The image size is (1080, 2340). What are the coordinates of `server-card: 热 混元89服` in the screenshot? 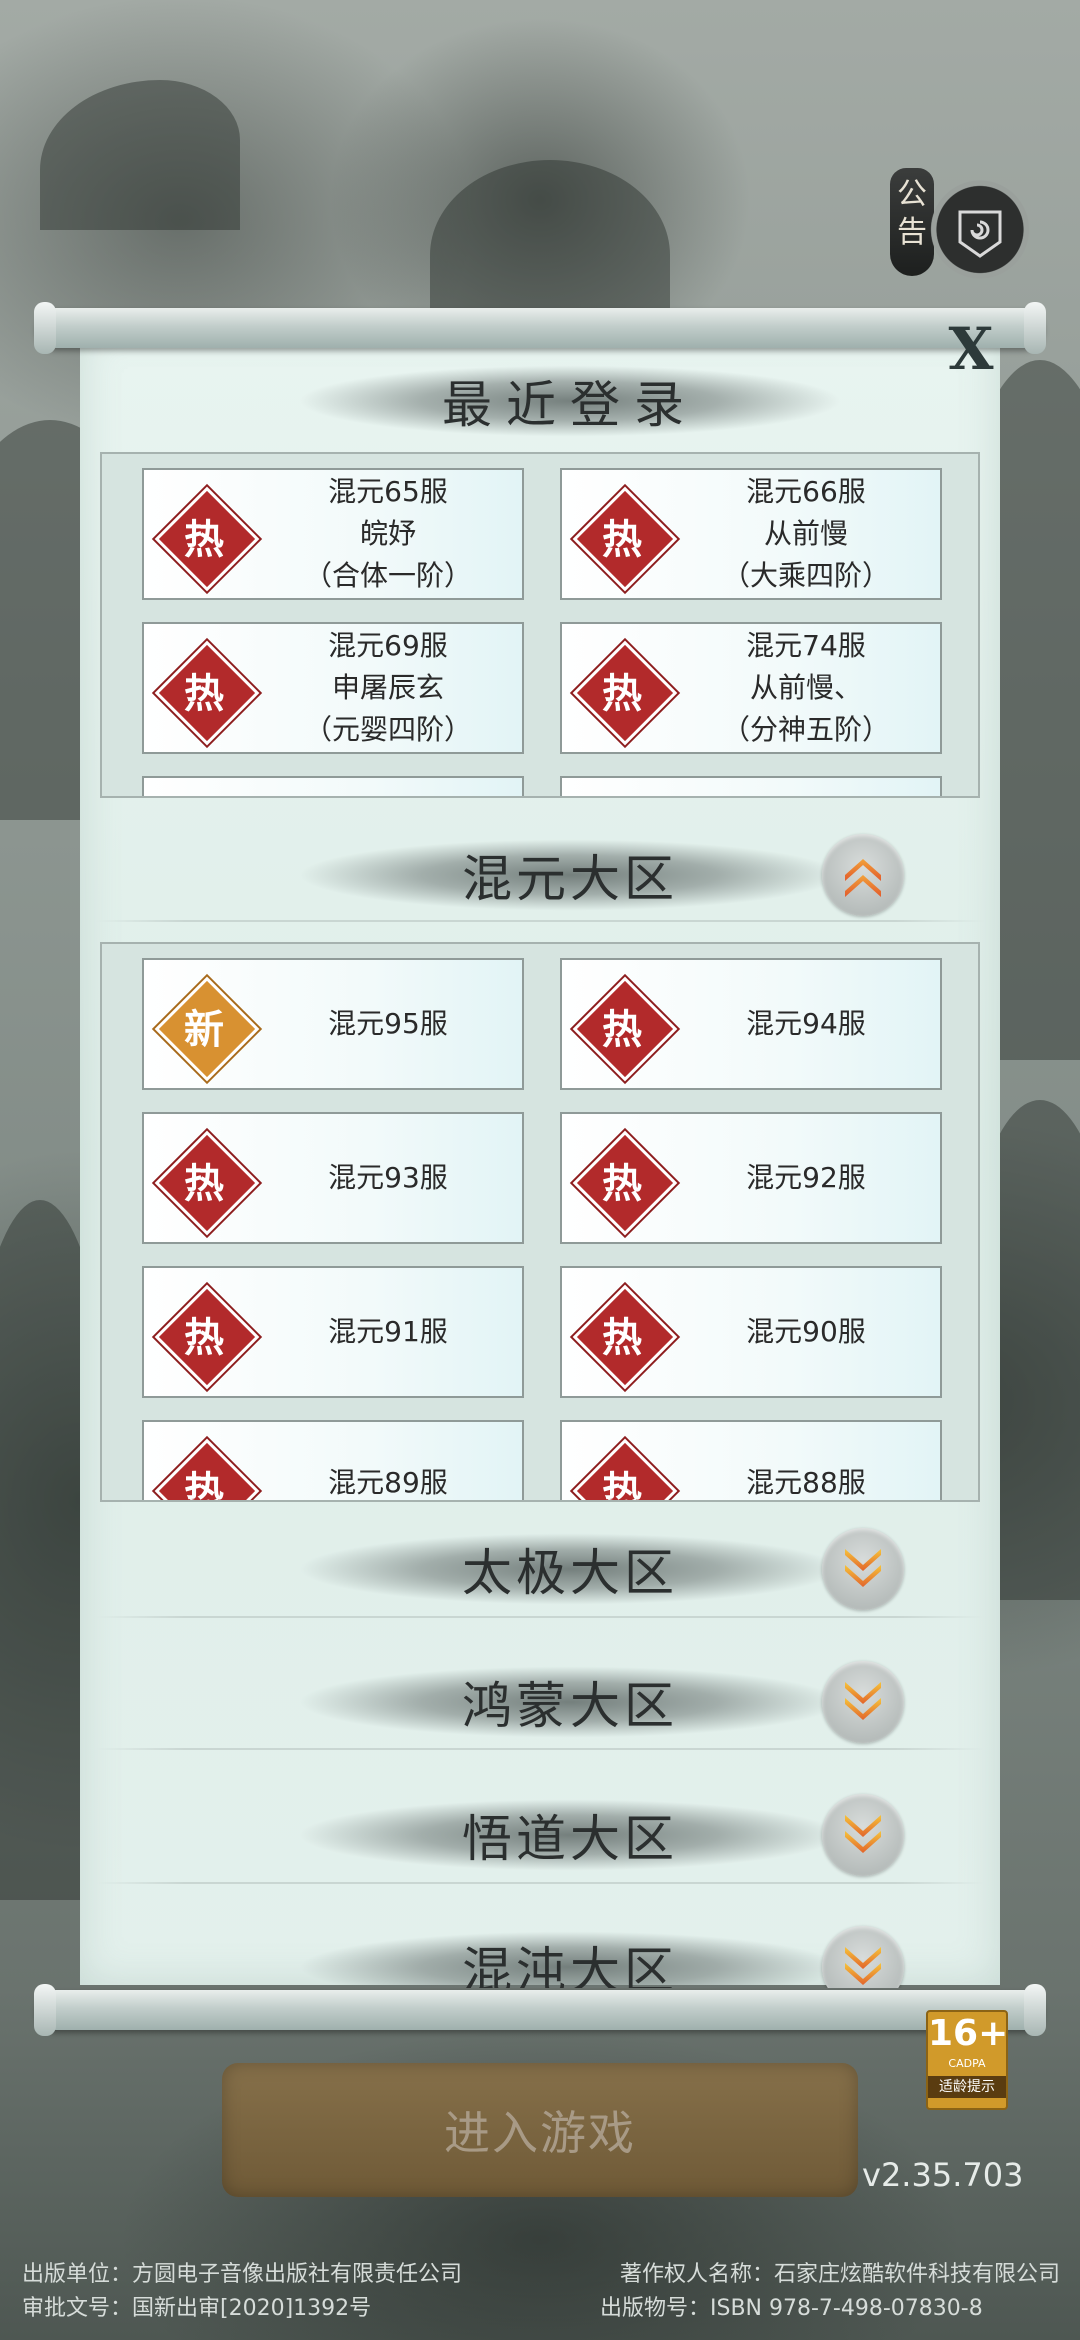 It's located at (333, 1460).